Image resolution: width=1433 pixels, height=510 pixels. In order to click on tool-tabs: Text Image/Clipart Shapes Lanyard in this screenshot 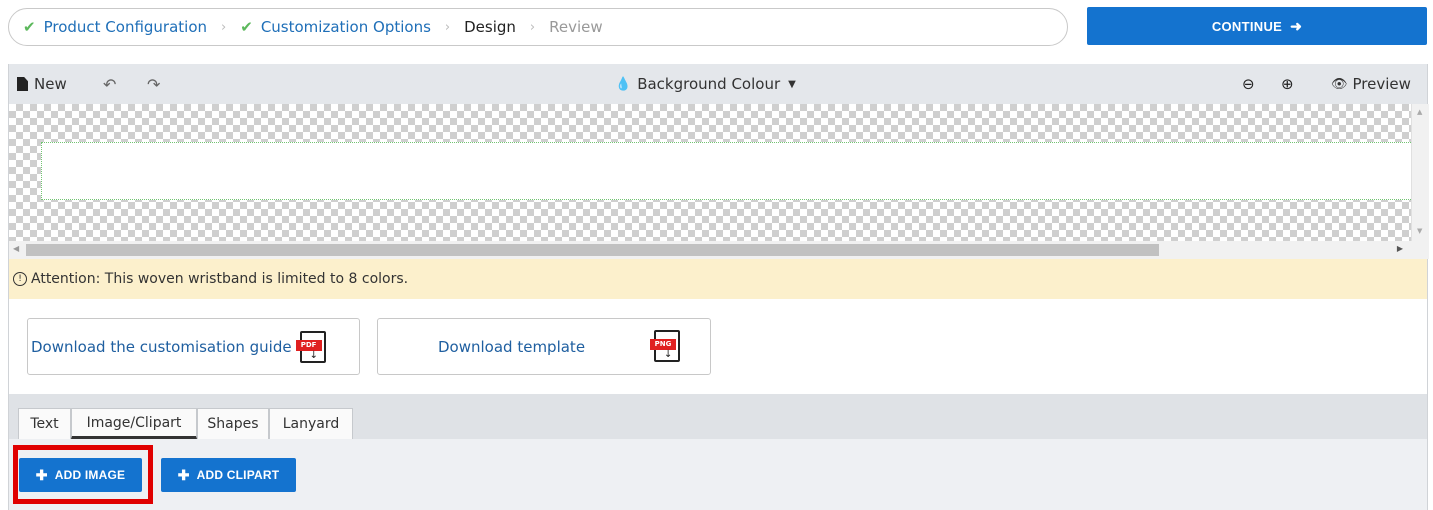, I will do `click(718, 416)`.